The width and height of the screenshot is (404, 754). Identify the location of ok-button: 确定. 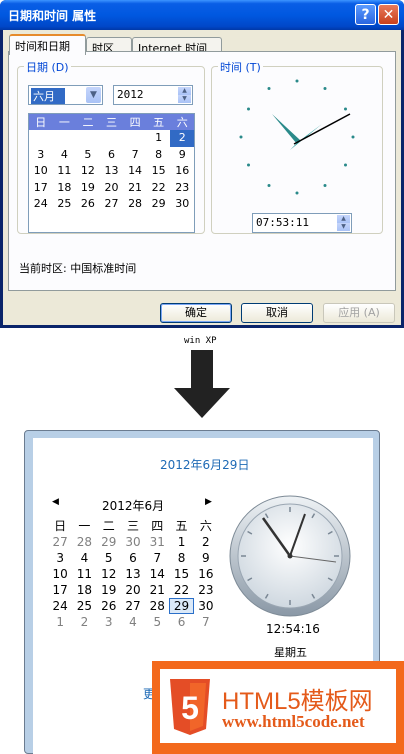
(196, 313).